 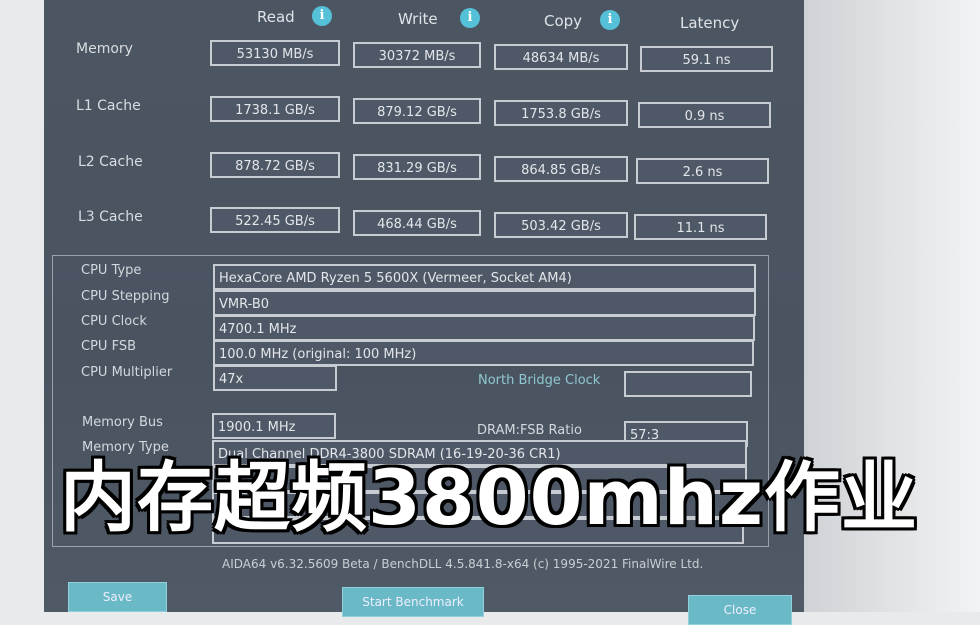 I want to click on l3-read: 522.45 GB/s, so click(x=275, y=220).